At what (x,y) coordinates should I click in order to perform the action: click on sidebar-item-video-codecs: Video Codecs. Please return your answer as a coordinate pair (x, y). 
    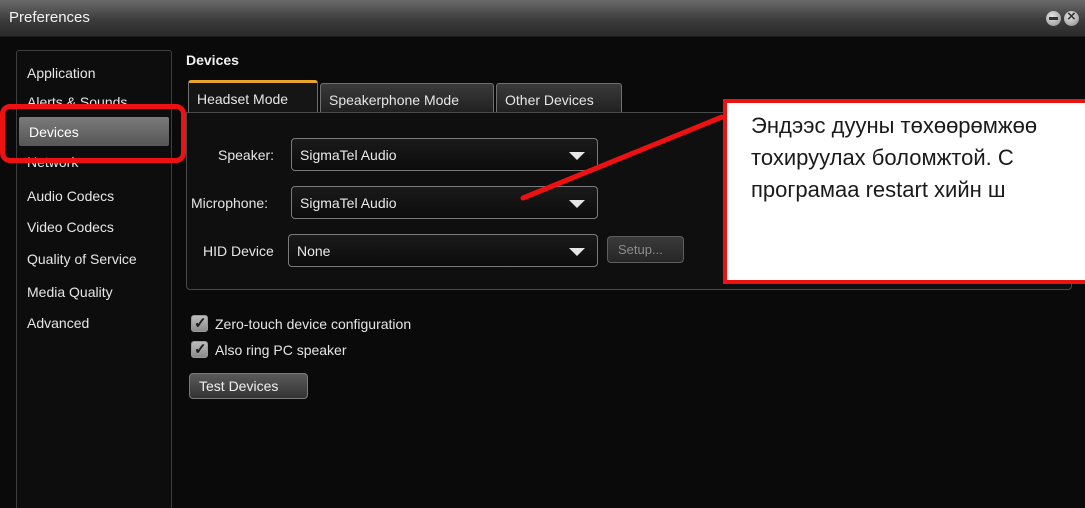
    Looking at the image, I should click on (94, 226).